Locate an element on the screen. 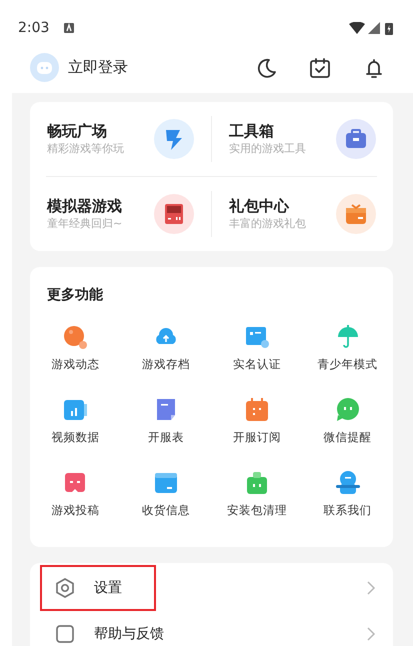 The height and width of the screenshot is (646, 413). feature-label: 青少年模式 is located at coordinates (348, 364).